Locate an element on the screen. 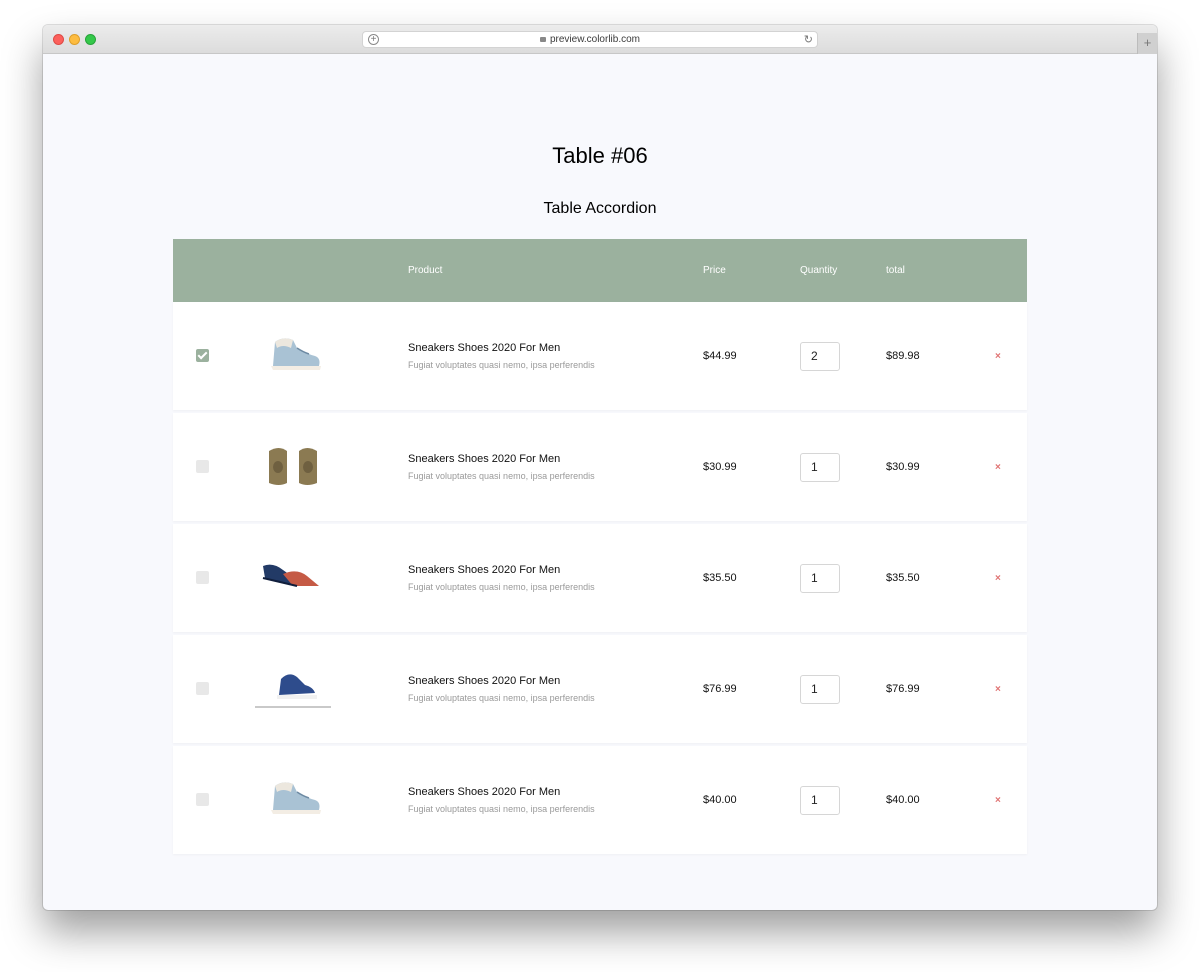  table-header: Product Price Quantity total is located at coordinates (600, 270).